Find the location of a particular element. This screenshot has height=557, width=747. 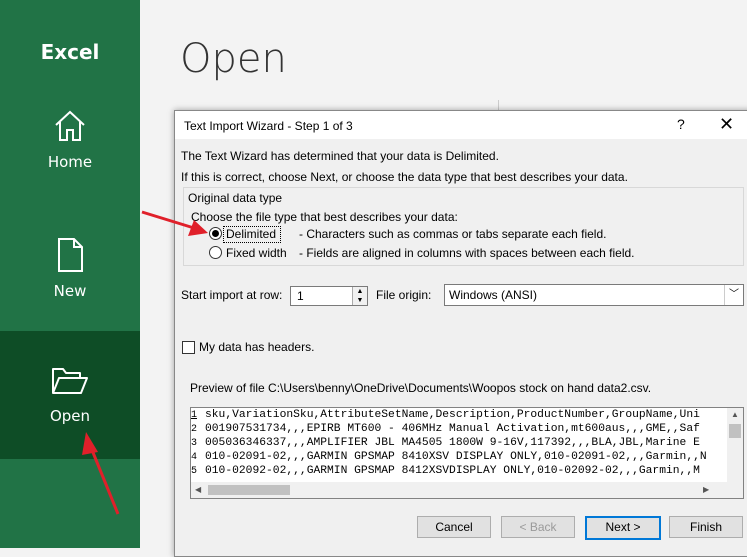

sidebar-item-home: Home is located at coordinates (70, 159).